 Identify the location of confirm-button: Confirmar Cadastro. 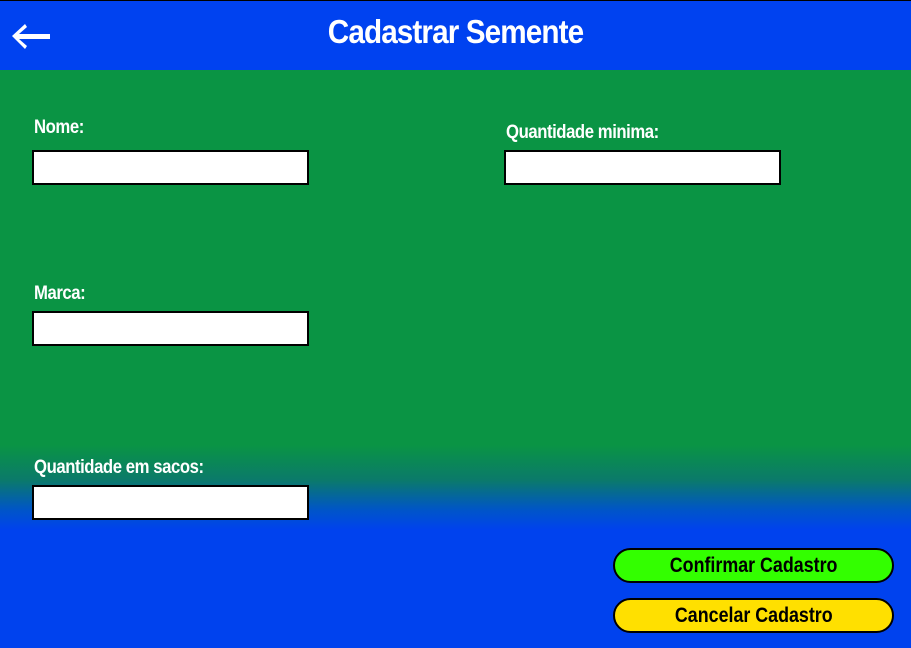
(753, 565).